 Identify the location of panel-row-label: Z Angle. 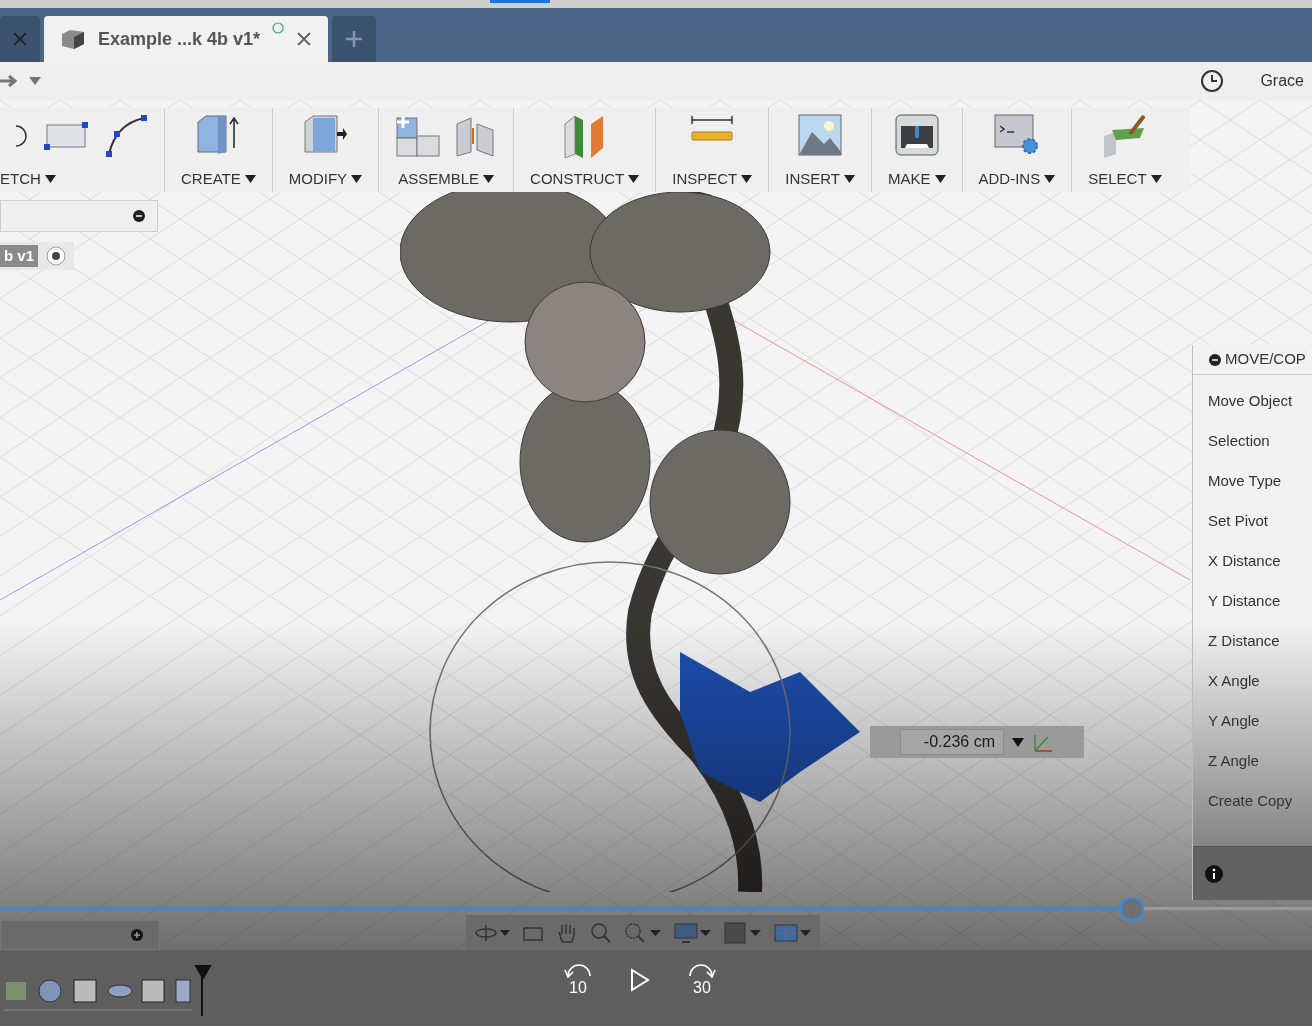
(1234, 760).